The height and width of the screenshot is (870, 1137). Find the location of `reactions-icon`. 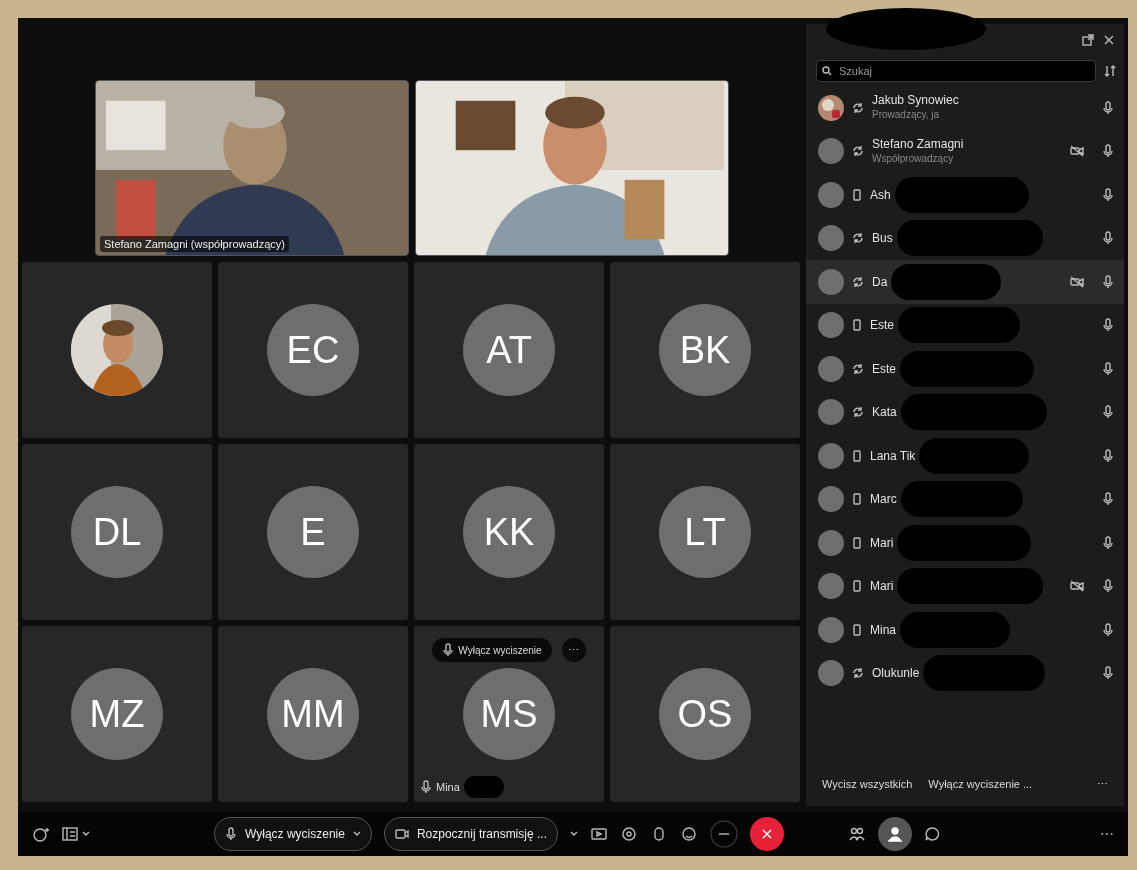

reactions-icon is located at coordinates (688, 834).